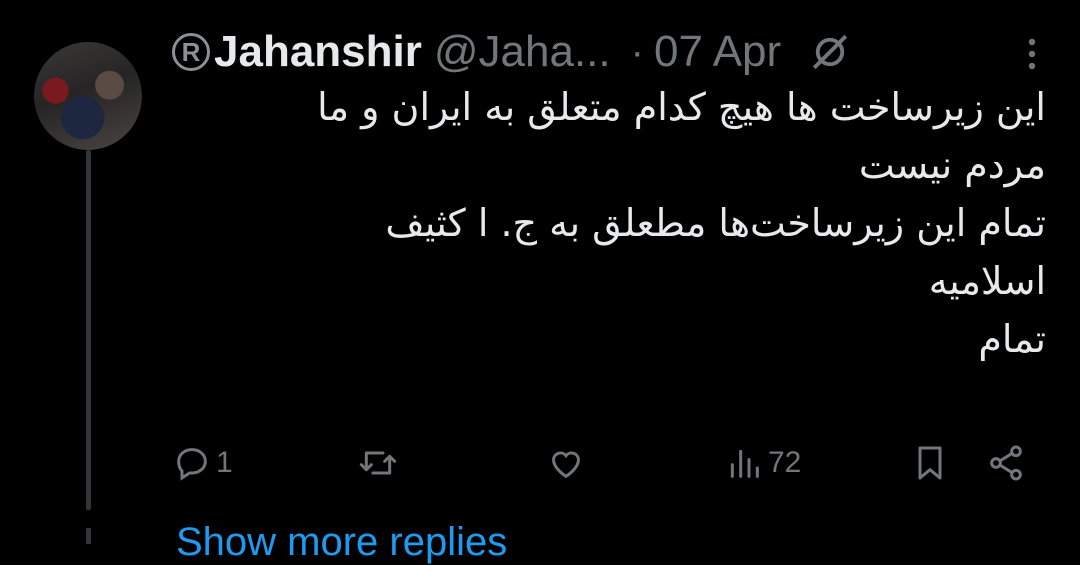 Image resolution: width=1080 pixels, height=565 pixels. I want to click on views-icon, so click(744, 463).